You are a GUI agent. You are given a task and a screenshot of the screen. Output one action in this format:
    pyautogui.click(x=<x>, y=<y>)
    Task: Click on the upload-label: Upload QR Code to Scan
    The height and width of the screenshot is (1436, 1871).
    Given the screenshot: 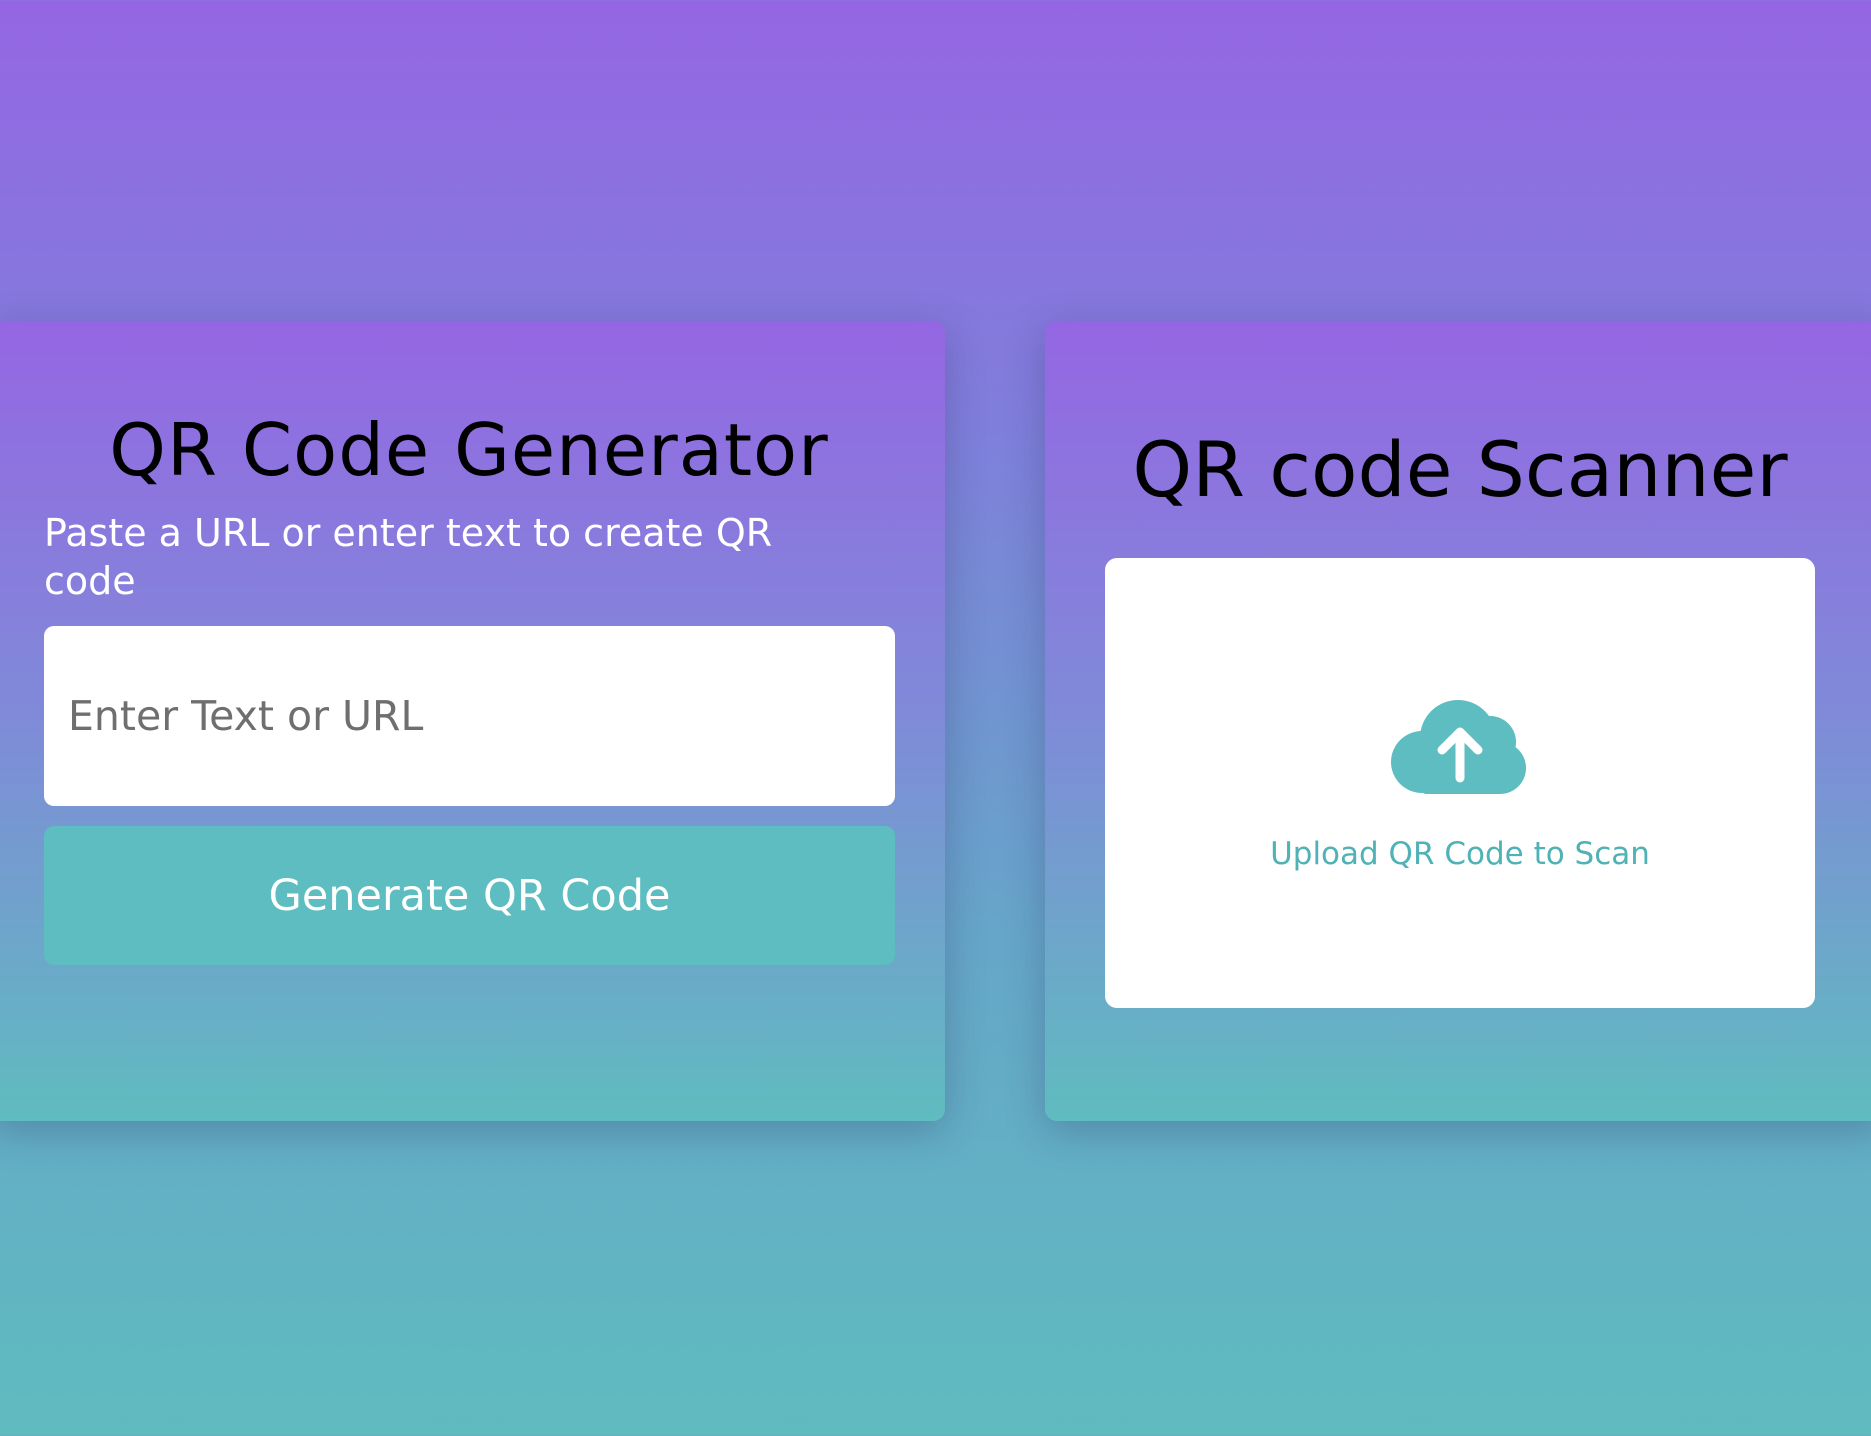 What is the action you would take?
    pyautogui.click(x=1460, y=854)
    